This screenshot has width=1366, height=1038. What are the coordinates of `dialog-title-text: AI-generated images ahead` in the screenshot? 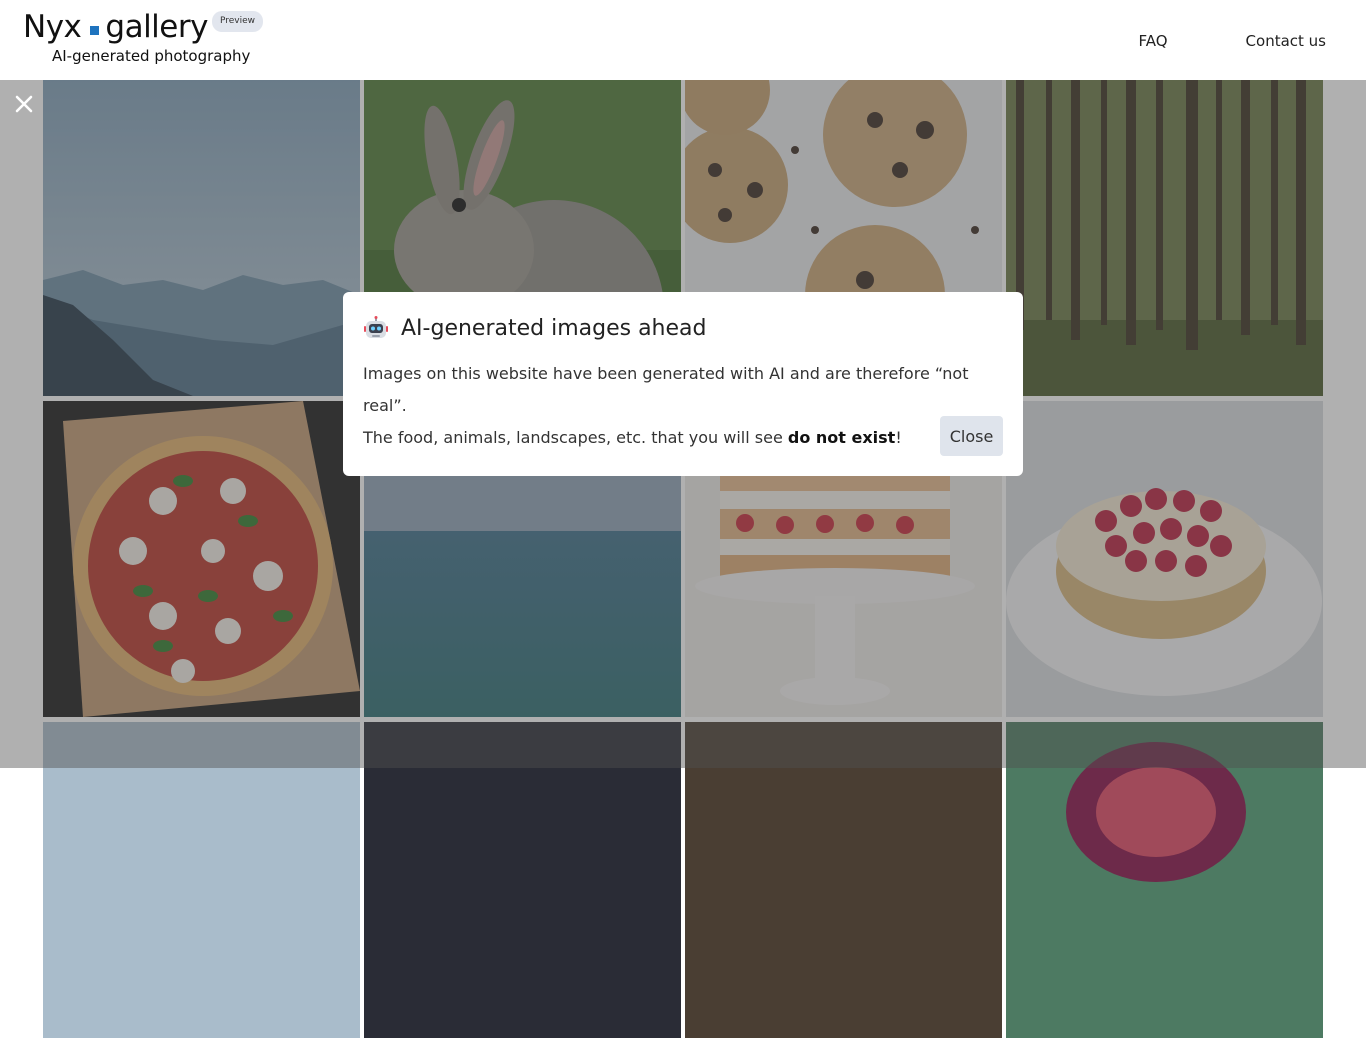 It's located at (554, 328).